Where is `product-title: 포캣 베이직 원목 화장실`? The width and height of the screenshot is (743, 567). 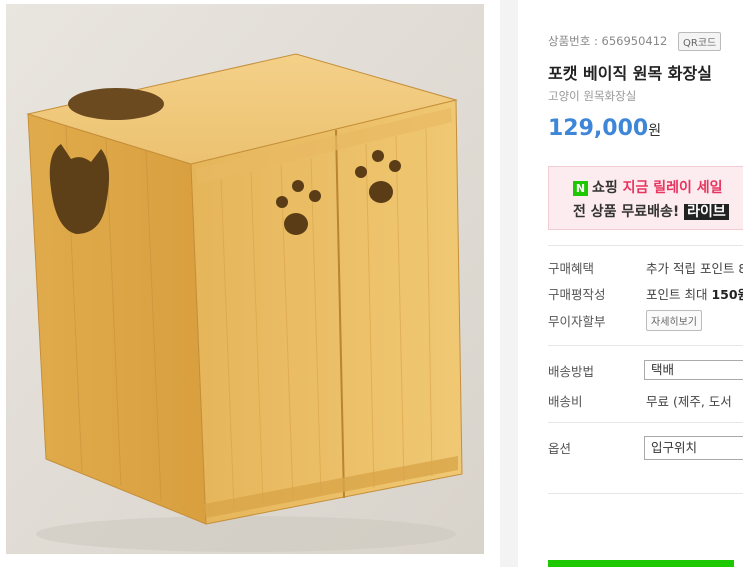
product-title: 포캣 베이직 원목 화장실 is located at coordinates (630, 73).